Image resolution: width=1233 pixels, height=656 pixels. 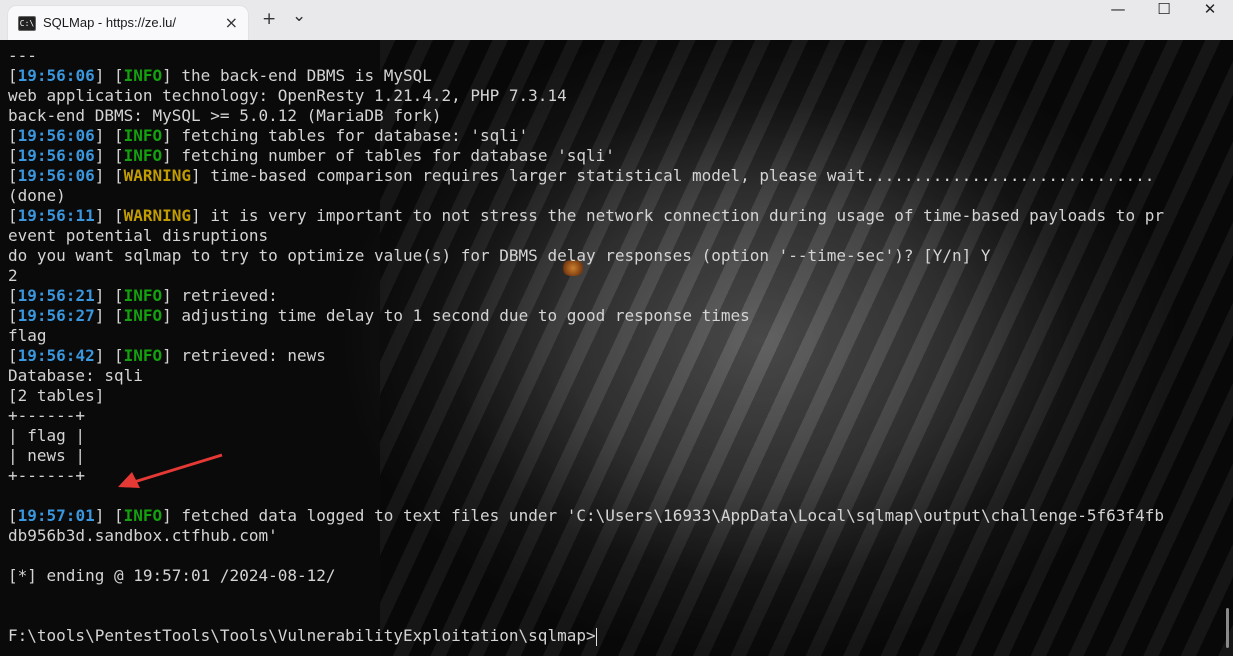 What do you see at coordinates (56, 315) in the screenshot?
I see `timestamp: 19:56:27` at bounding box center [56, 315].